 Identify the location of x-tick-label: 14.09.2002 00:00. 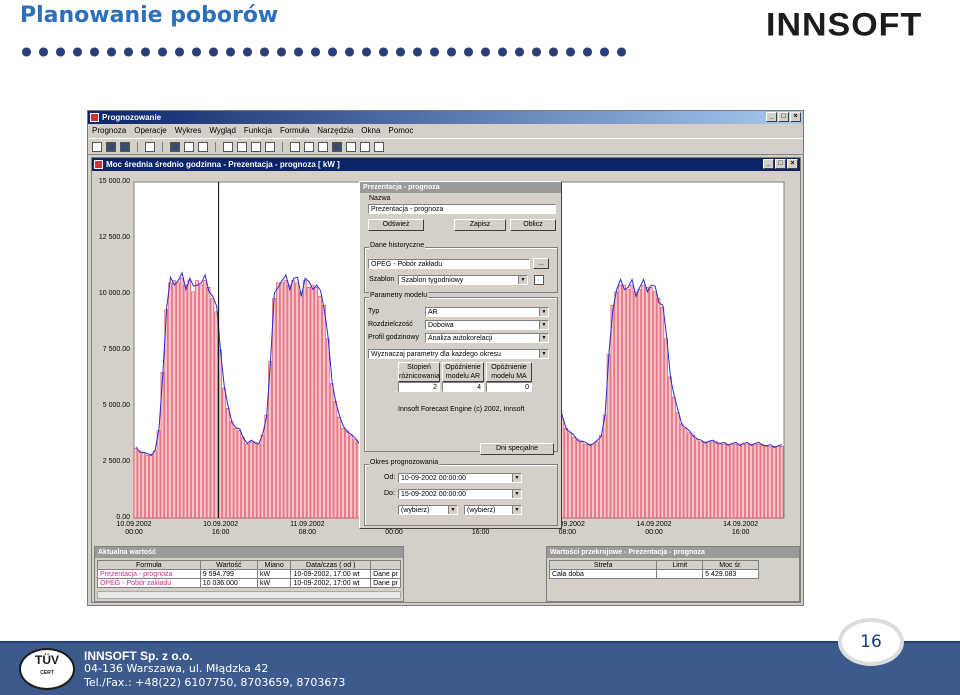
(654, 528).